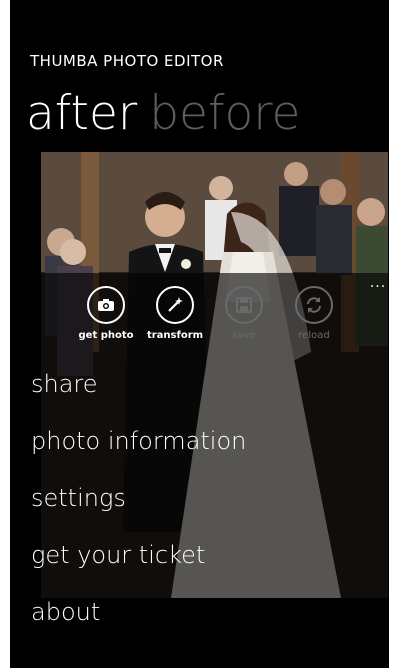 The image size is (399, 668). Describe the element at coordinates (314, 305) in the screenshot. I see `refresh-icon` at that location.